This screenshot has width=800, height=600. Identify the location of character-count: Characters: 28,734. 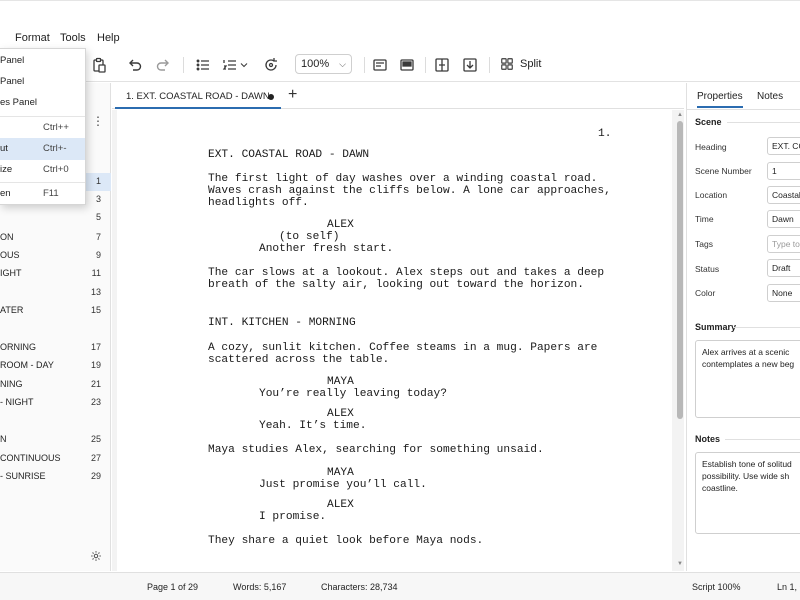
(359, 587).